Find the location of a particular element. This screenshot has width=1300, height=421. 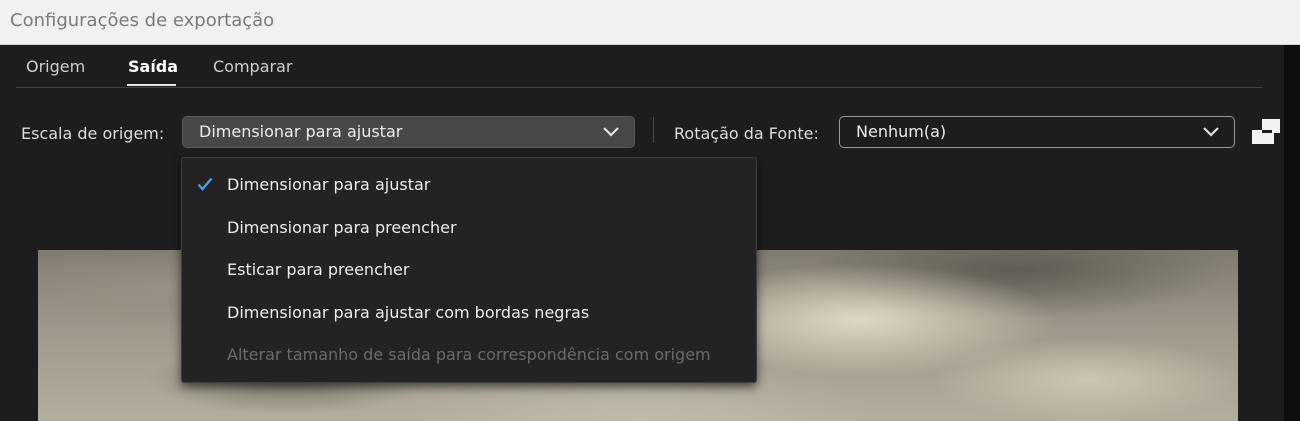

scrollbar is located at coordinates (1292, 233).